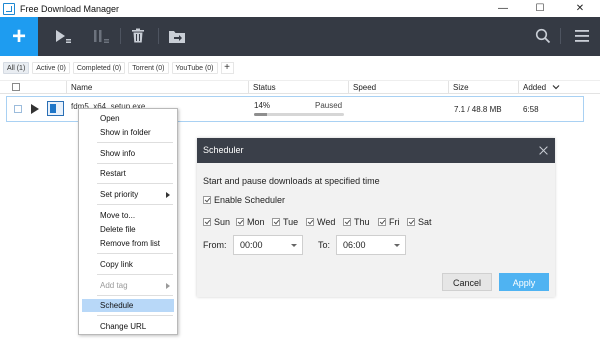 The width and height of the screenshot is (600, 353). I want to click on menu-item-open: Open, so click(128, 118).